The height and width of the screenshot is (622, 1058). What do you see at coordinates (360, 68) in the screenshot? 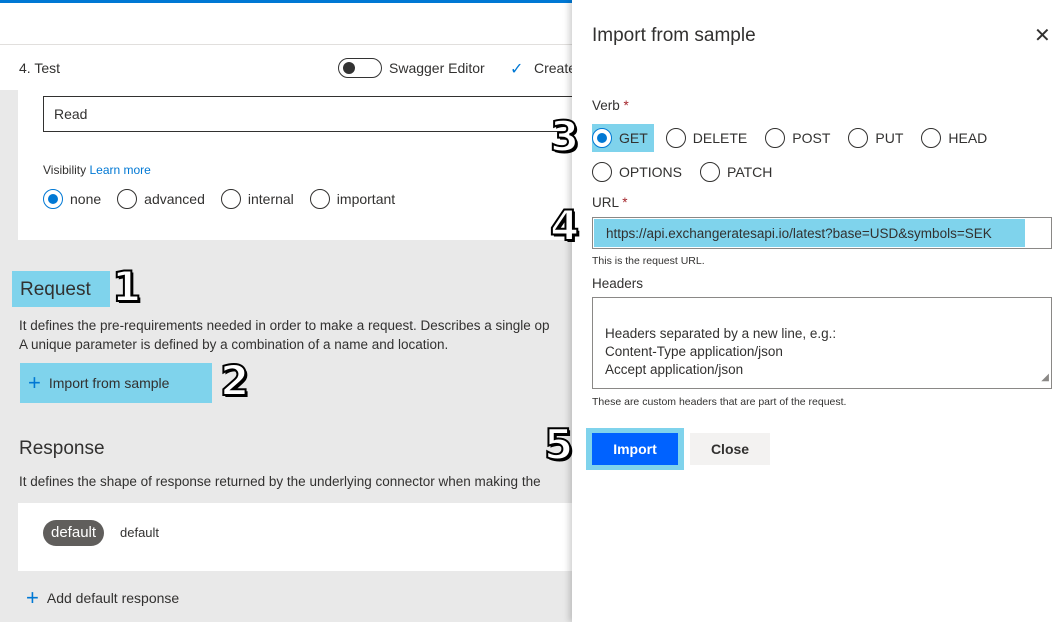
I see `swagger-toggle` at bounding box center [360, 68].